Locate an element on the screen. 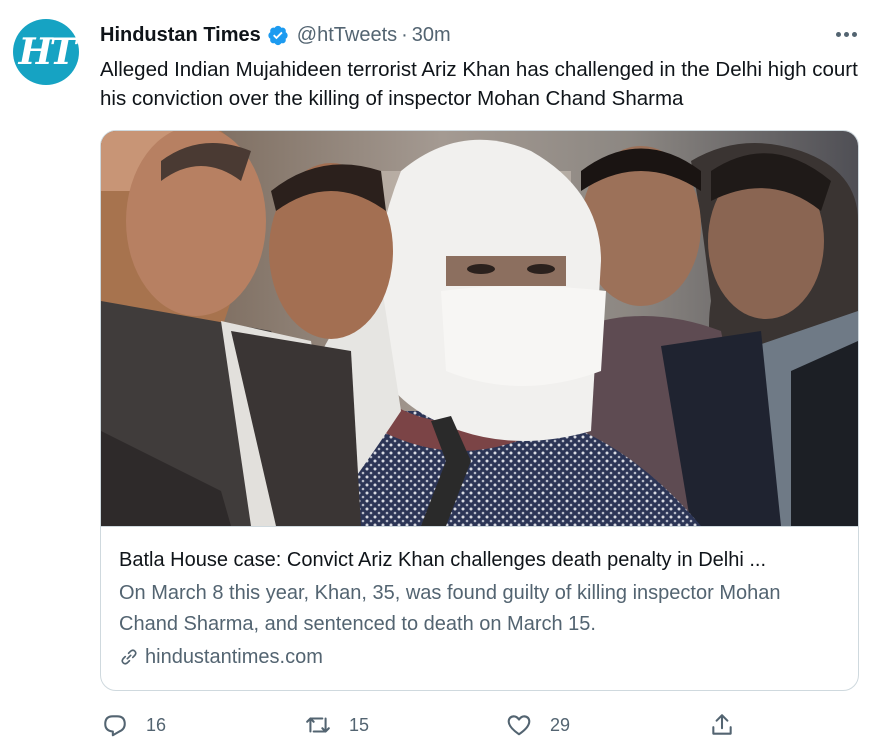  display-name: Hindustan Times is located at coordinates (180, 35).